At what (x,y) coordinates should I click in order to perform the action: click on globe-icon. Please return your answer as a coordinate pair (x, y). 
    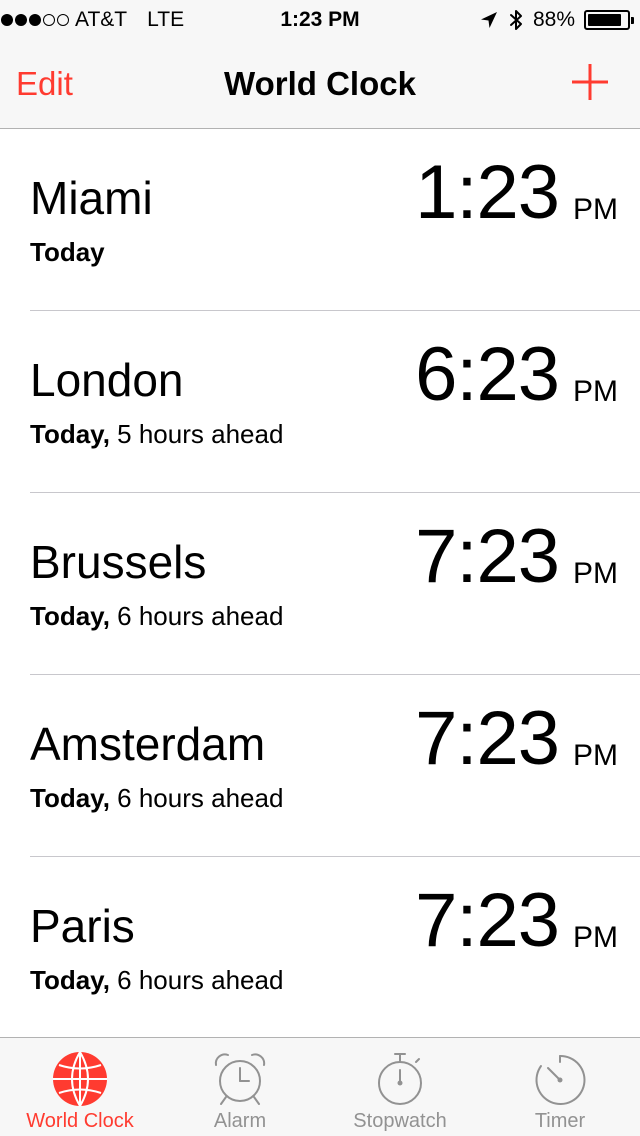
    Looking at the image, I should click on (80, 1079).